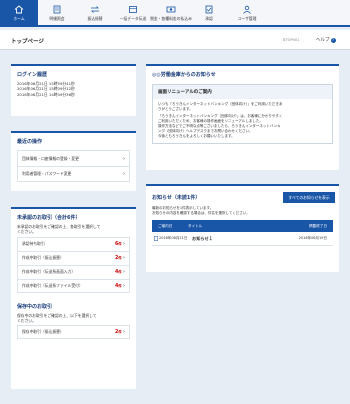 The image size is (350, 404). I want to click on recent-ops-panel: 最近の操作 団体情報・口座情報の登録・変更 › 利用者管理・パスワード変更 ›, so click(73, 161).